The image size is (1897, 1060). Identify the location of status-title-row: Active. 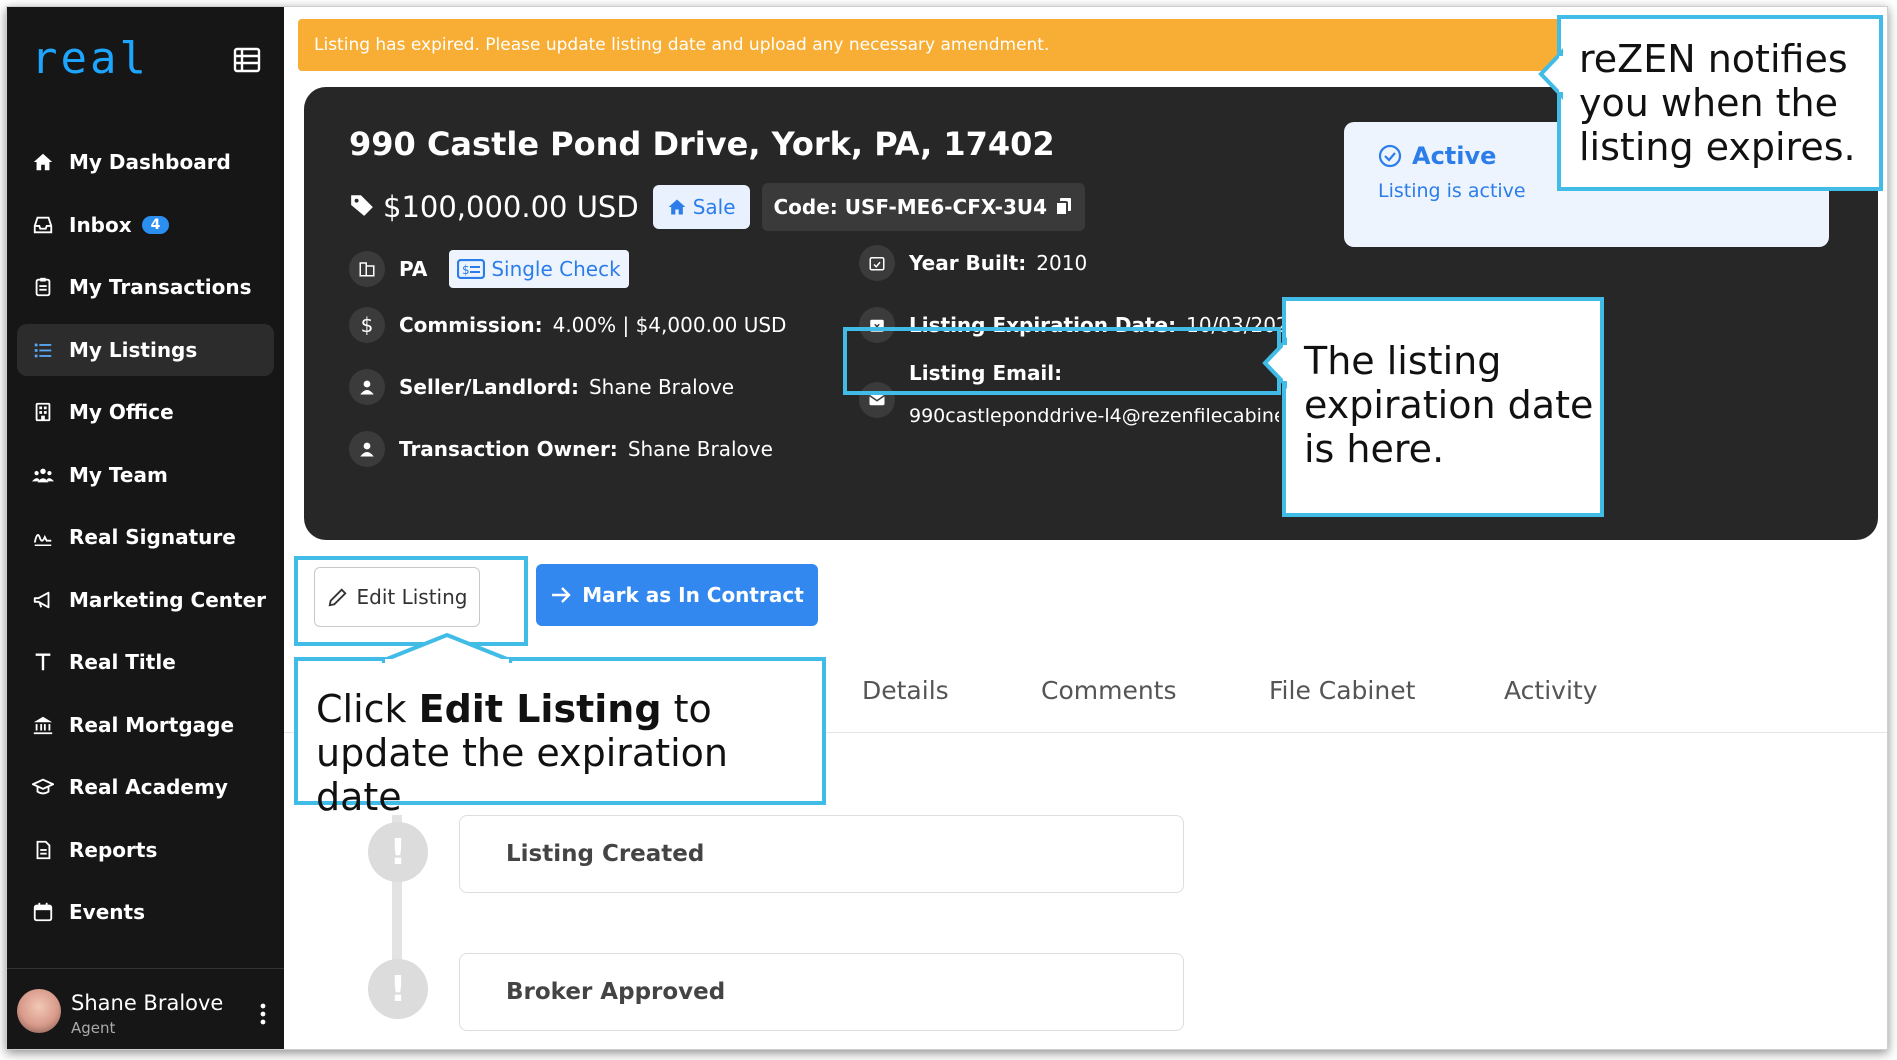
(1437, 156).